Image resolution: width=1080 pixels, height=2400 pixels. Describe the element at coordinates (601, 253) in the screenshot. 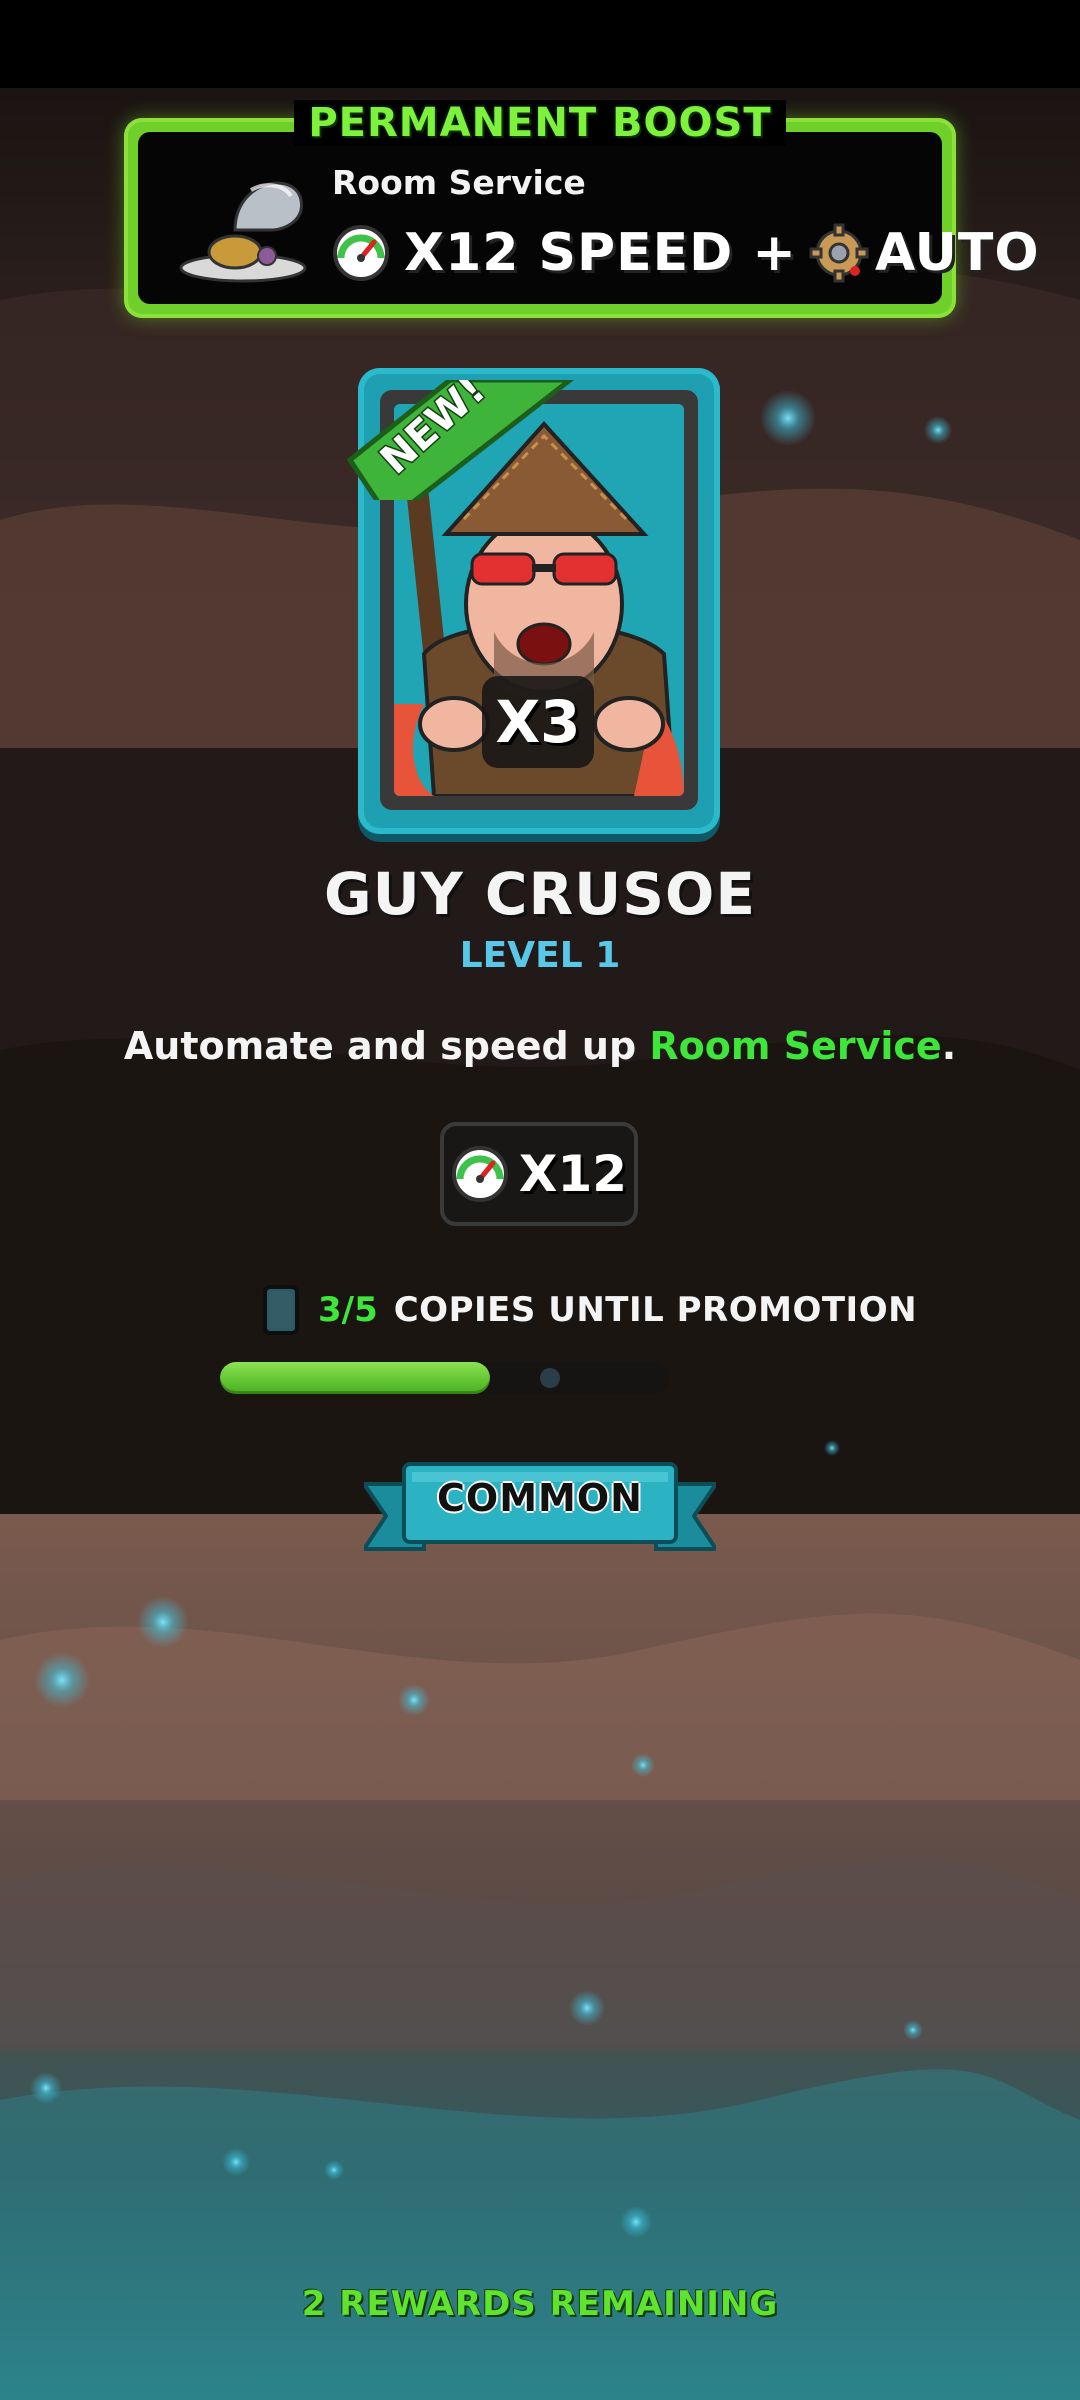

I see `boost-multiplier: X12 SPEED +` at that location.